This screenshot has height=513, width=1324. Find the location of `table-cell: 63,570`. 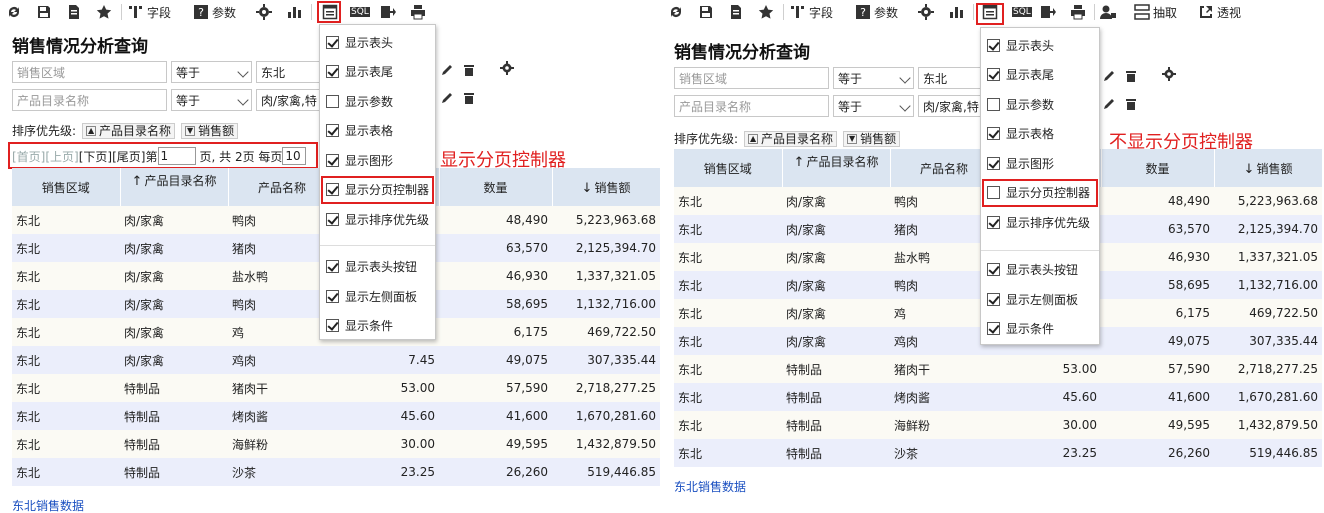

table-cell: 63,570 is located at coordinates (1157, 229).